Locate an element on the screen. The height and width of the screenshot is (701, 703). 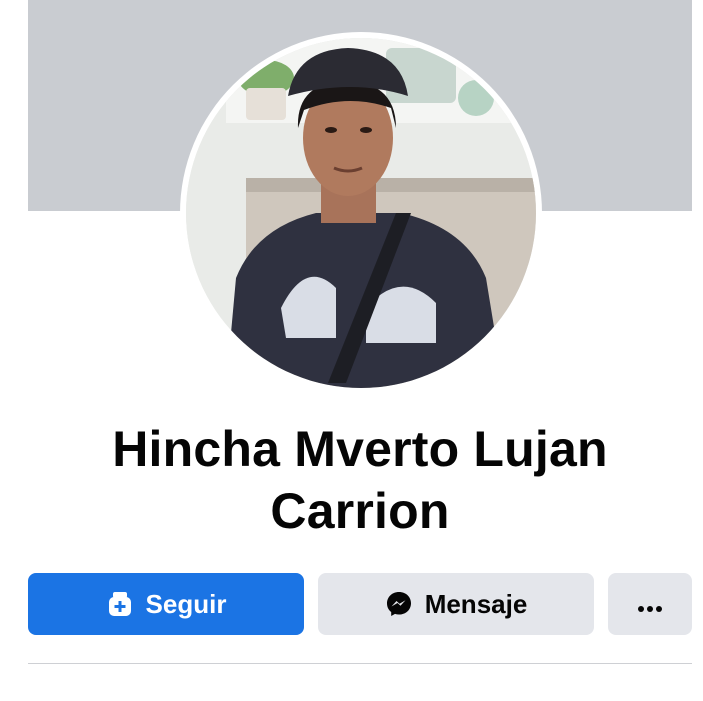
message-button: Mensaje is located at coordinates (456, 604).